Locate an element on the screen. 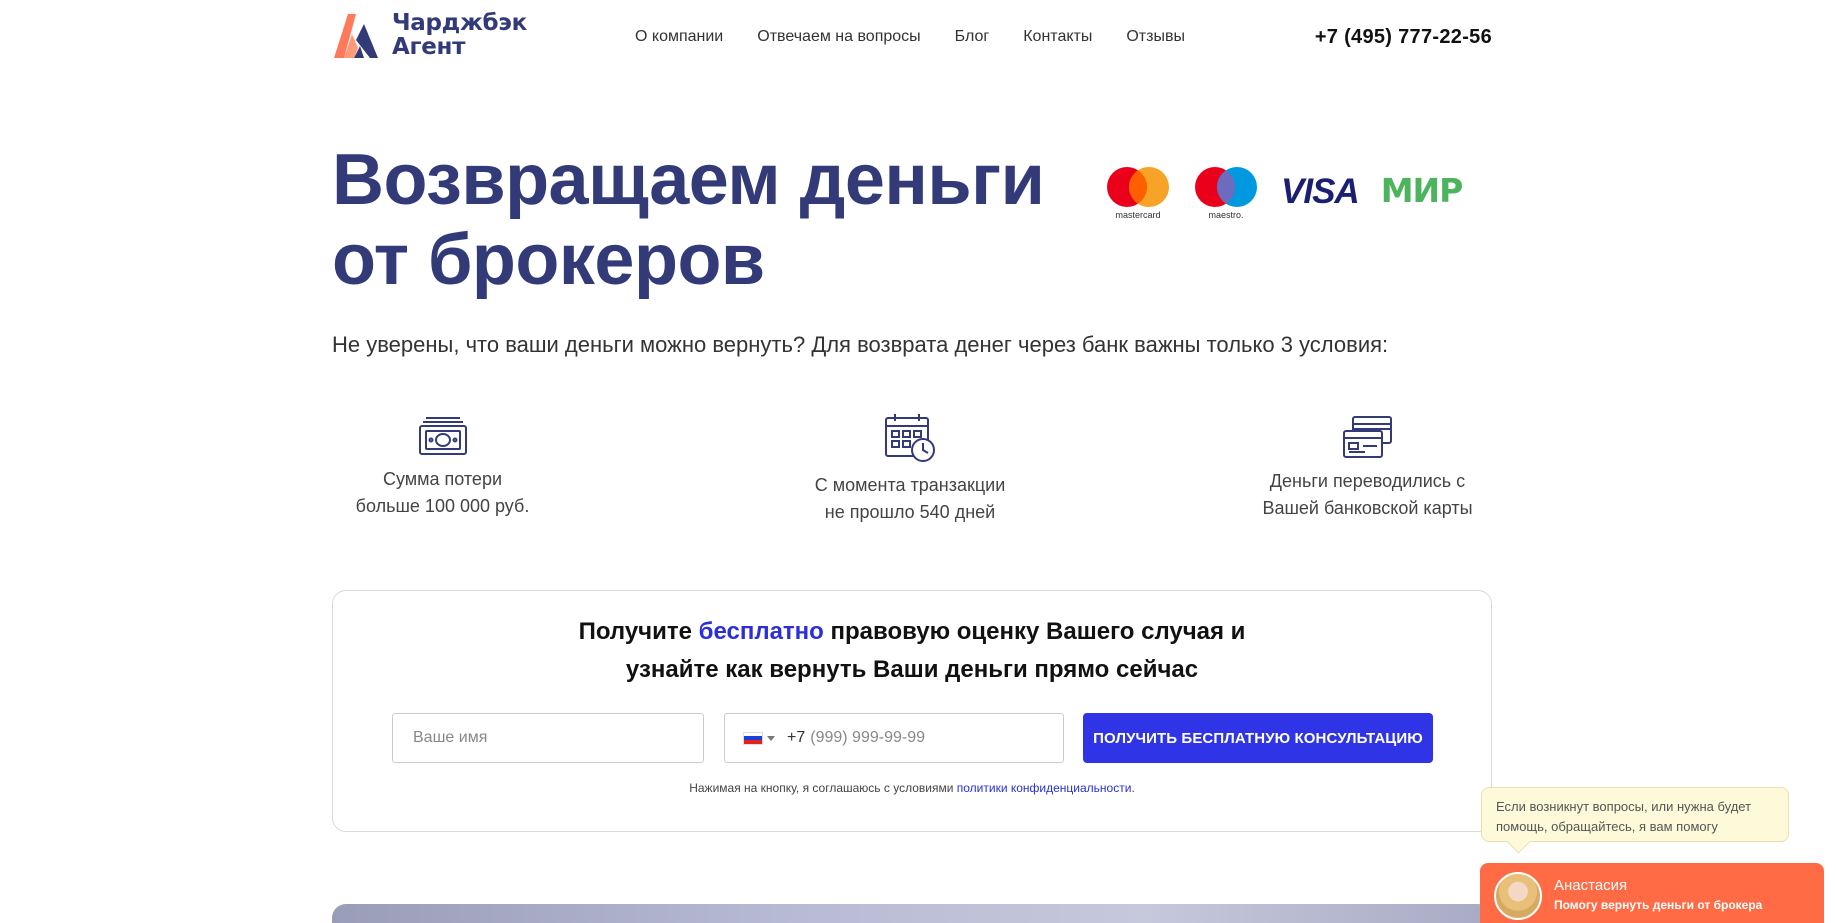 This screenshot has width=1836, height=923. nav-faq: Отвечаем на вопросы is located at coordinates (838, 37).